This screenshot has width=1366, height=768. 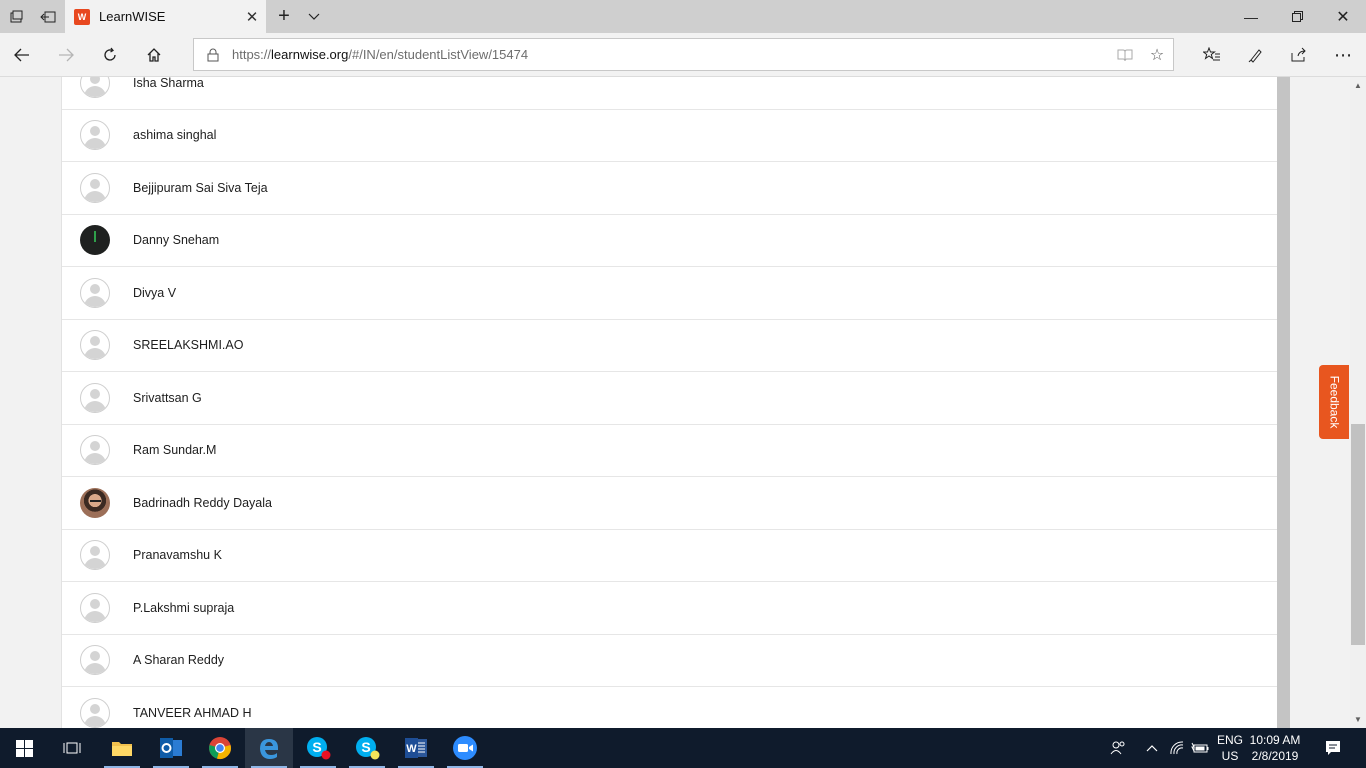 I want to click on student-row: TANVEER AHMAD H, so click(x=669, y=707).